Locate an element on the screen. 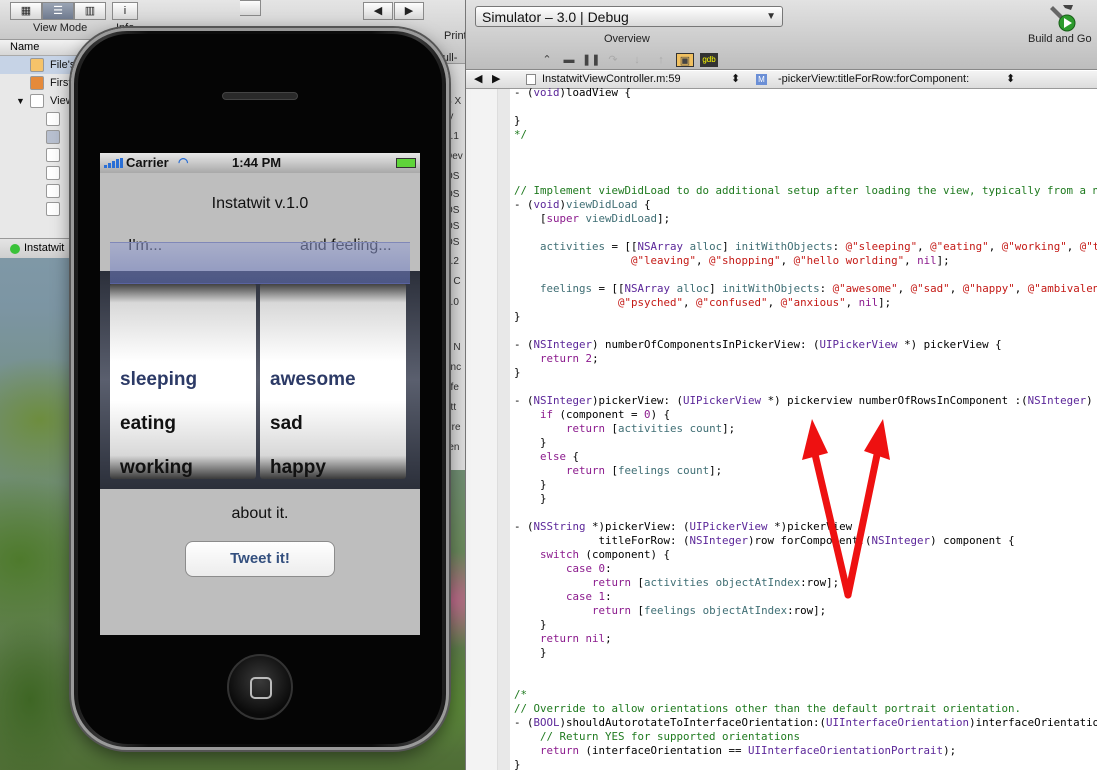  build-and-go-icon is located at coordinates (1062, 17).